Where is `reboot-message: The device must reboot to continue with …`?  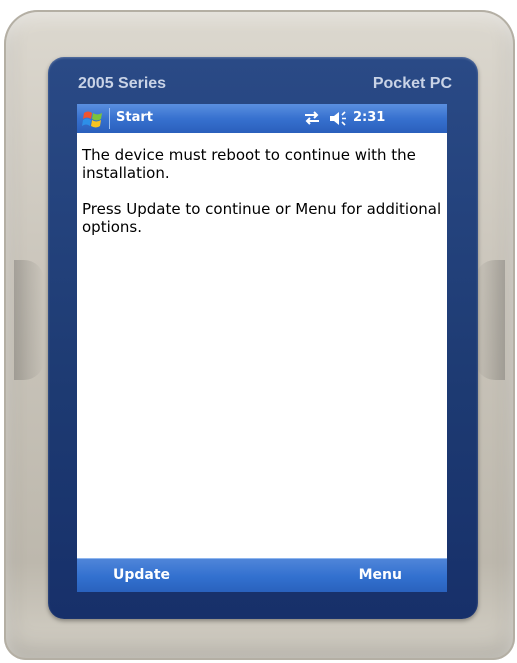
reboot-message: The device must reboot to continue with … is located at coordinates (249, 164).